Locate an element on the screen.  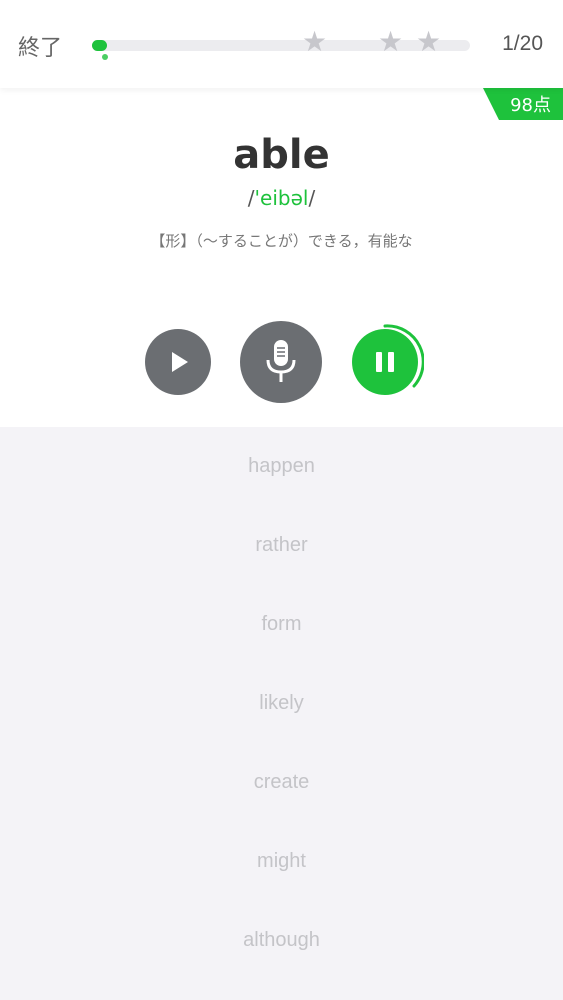
list-item: rather is located at coordinates (281, 545).